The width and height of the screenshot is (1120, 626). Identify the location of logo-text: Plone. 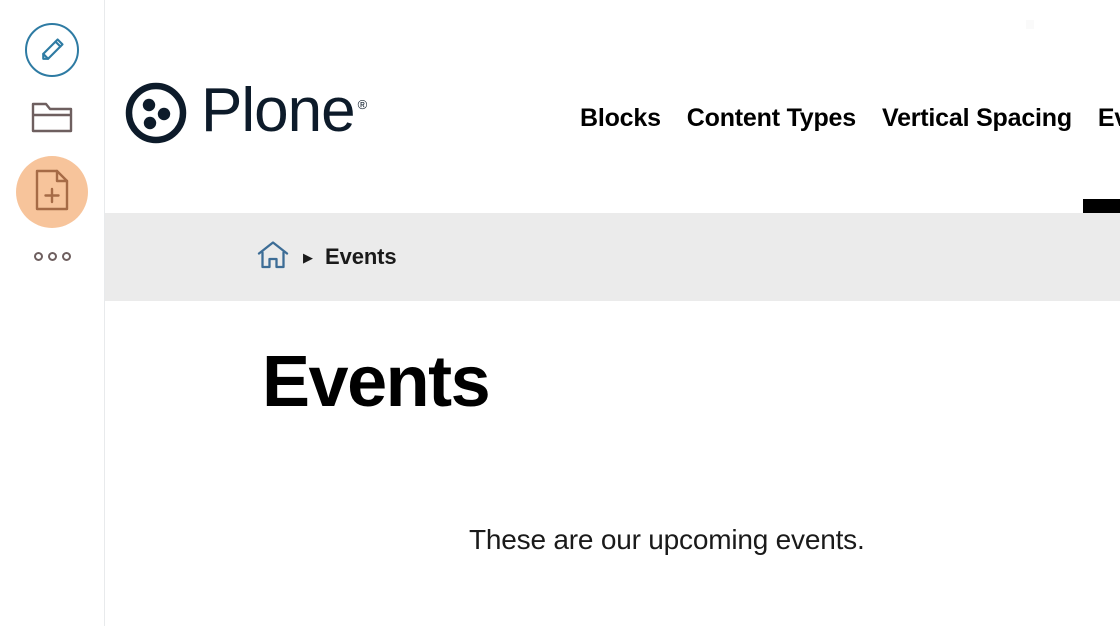
(278, 110).